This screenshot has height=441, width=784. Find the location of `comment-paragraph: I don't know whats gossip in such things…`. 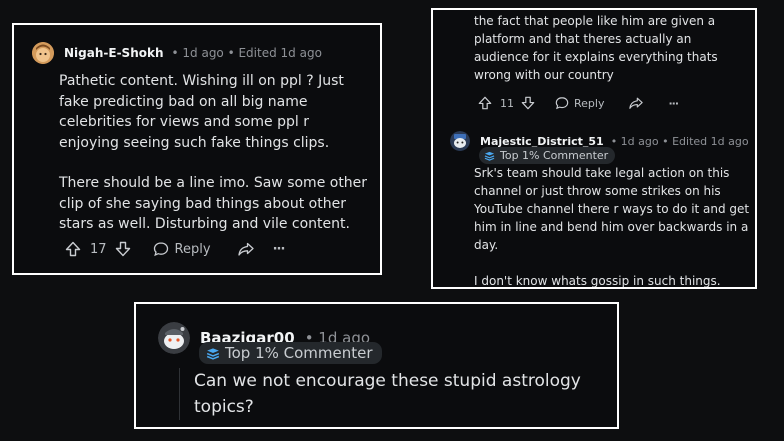

comment-paragraph: I don't know whats gossip in such things… is located at coordinates (597, 281).